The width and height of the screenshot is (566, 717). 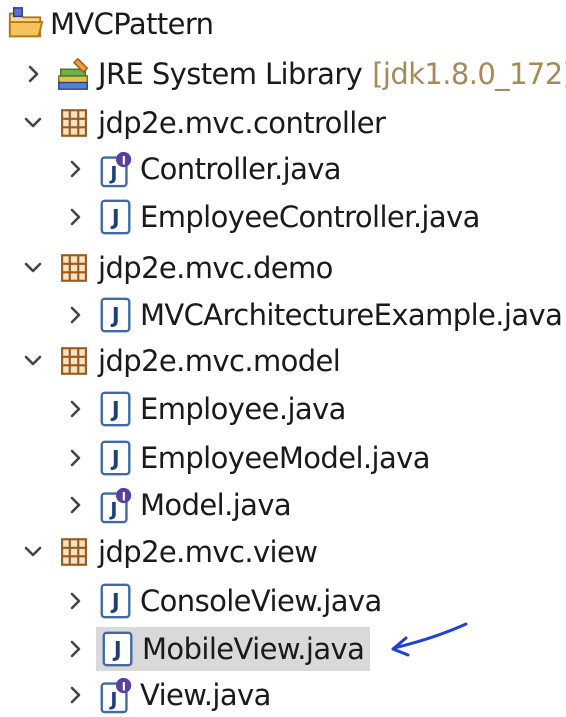 What do you see at coordinates (208, 552) in the screenshot?
I see `package-name: jdp2e.mvc.view` at bounding box center [208, 552].